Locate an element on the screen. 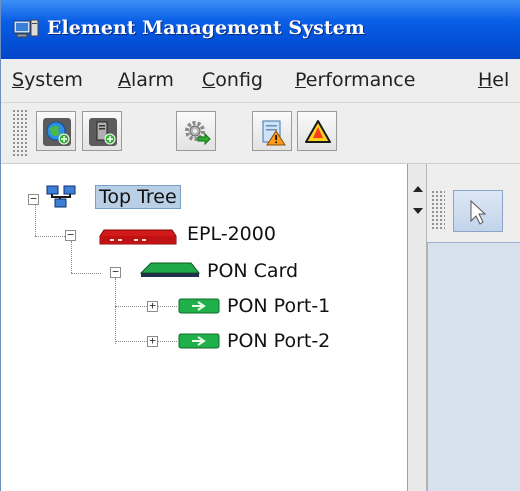 This screenshot has height=491, width=520. panel-splitter is located at coordinates (417, 327).